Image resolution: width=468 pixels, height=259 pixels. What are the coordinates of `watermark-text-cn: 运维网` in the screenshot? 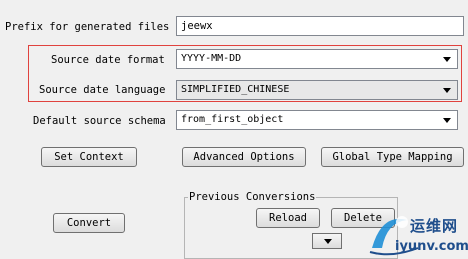 It's located at (434, 226).